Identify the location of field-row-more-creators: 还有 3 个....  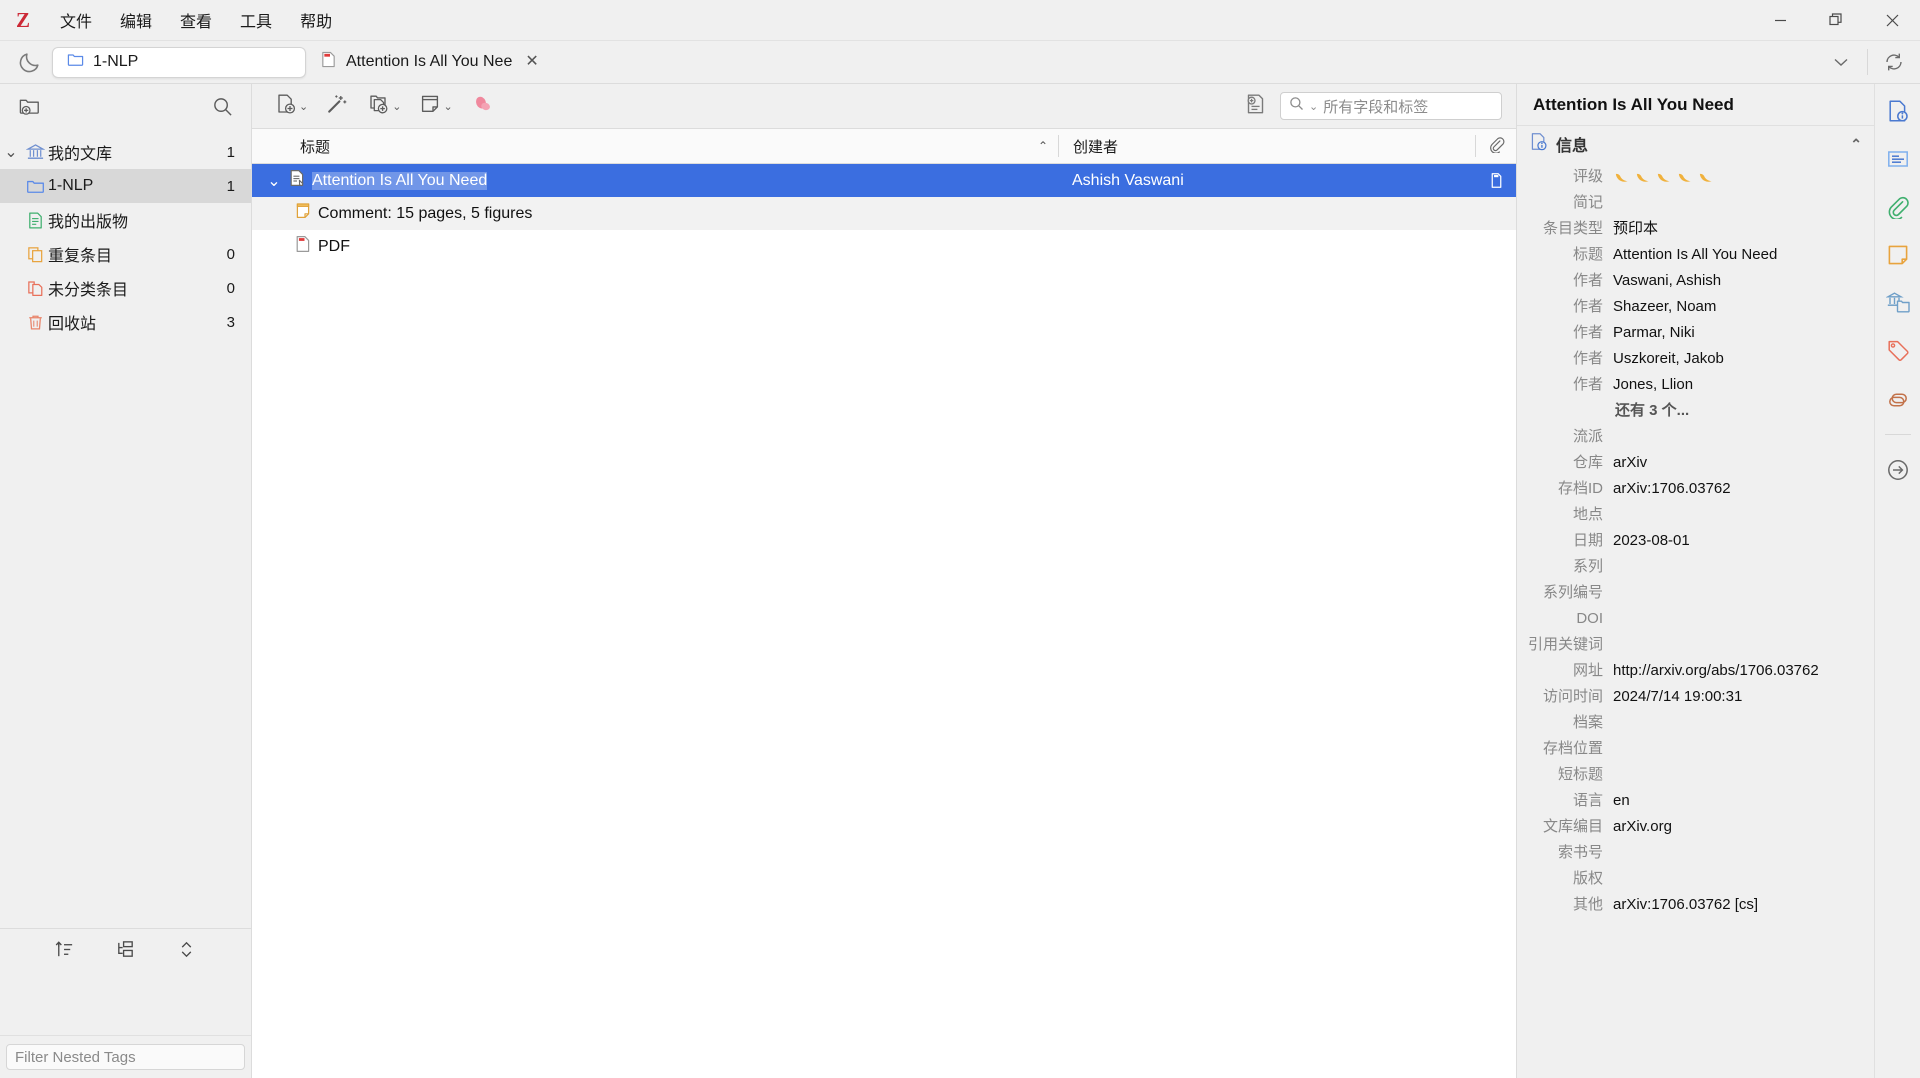
(1695, 411).